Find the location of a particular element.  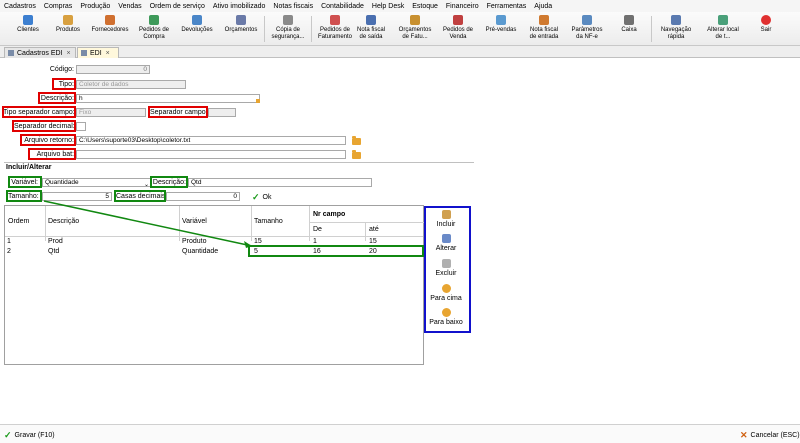

arrow-up-icon is located at coordinates (446, 288).